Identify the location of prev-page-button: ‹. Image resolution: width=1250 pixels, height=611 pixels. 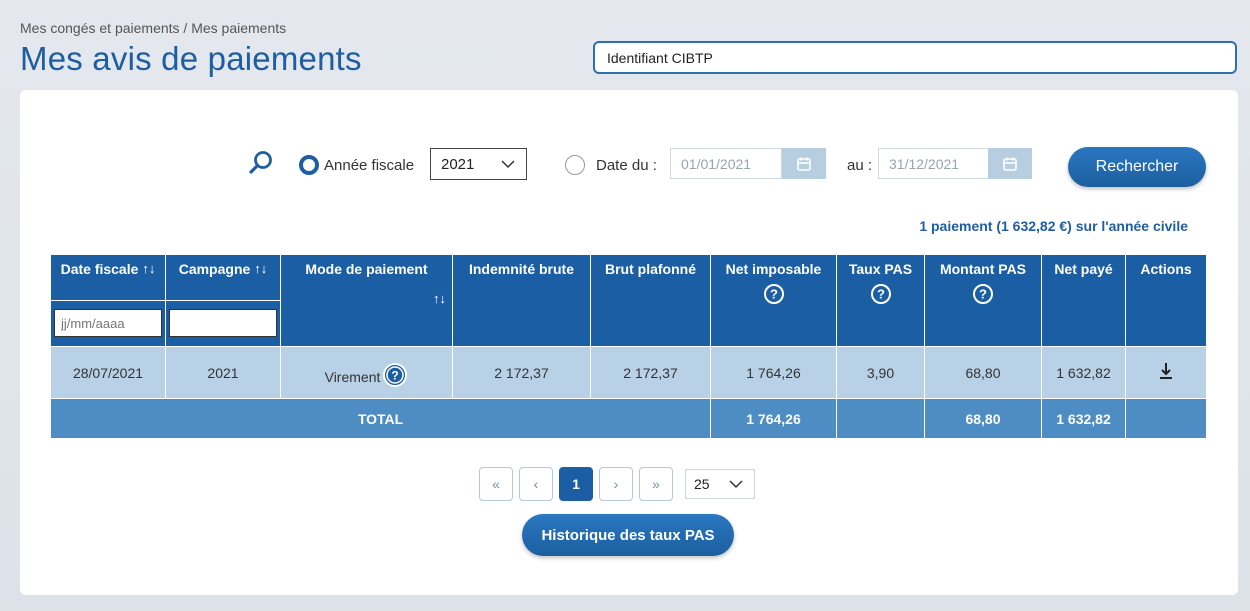
(536, 484).